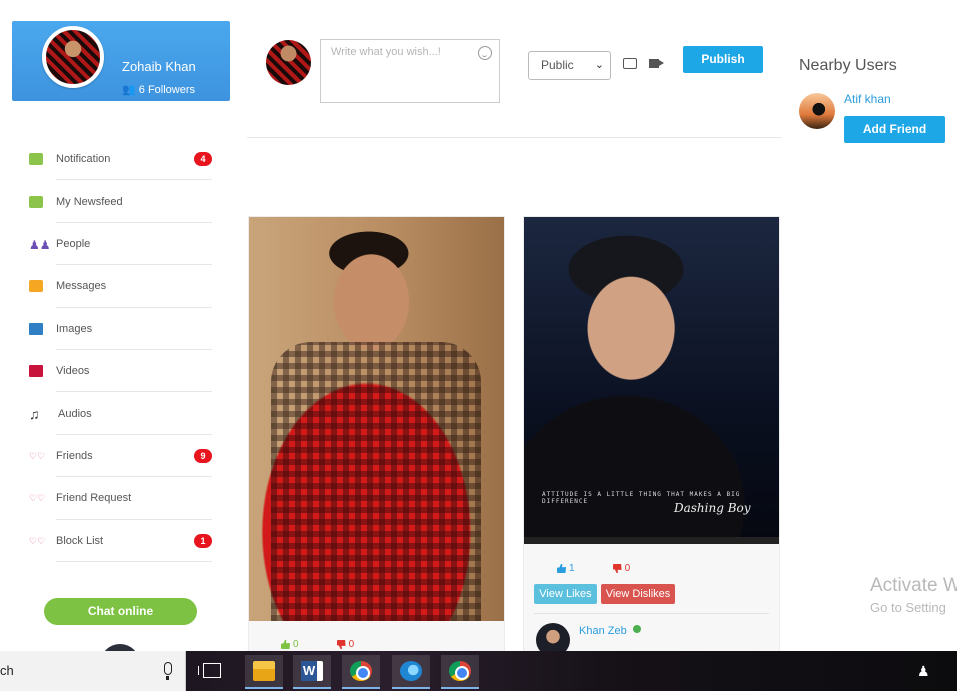  I want to click on people-icon: ♟, so click(924, 671).